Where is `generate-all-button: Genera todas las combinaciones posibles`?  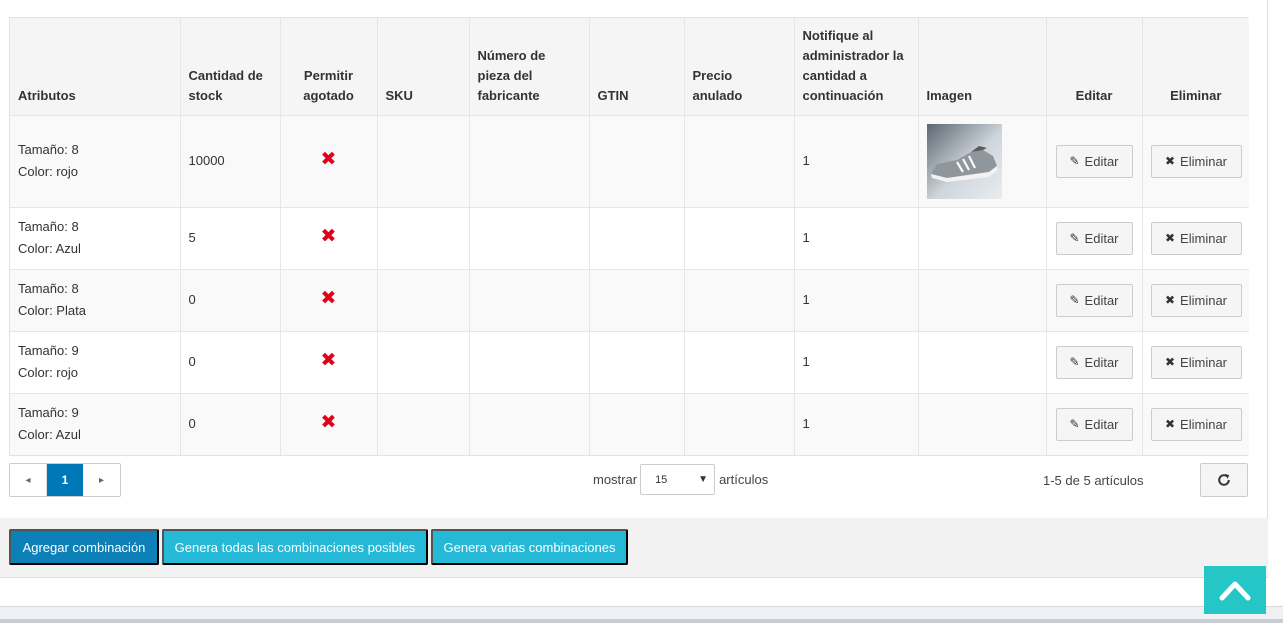 generate-all-button: Genera todas las combinaciones posibles is located at coordinates (295, 547).